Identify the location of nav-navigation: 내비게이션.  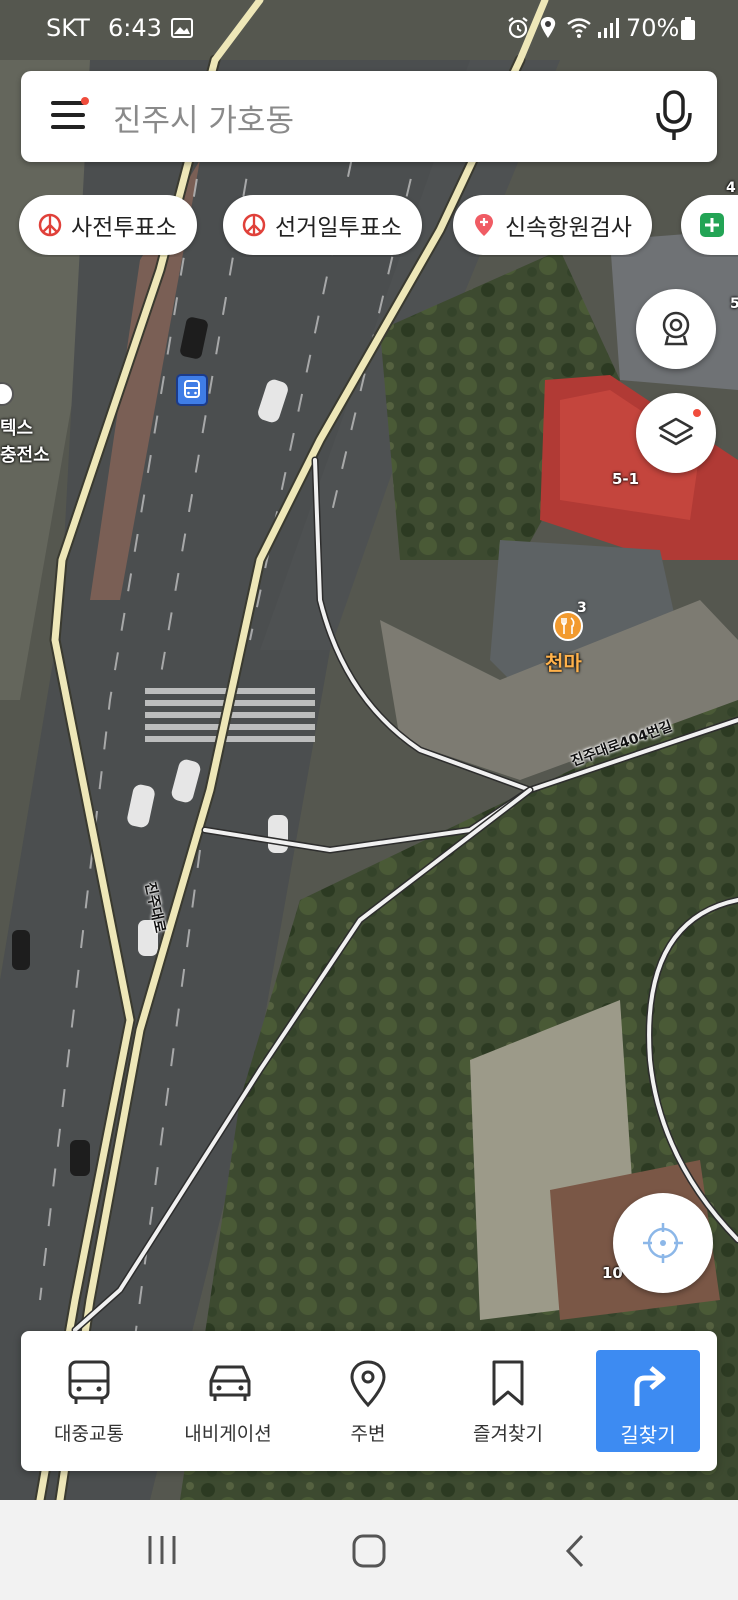
(228, 1401).